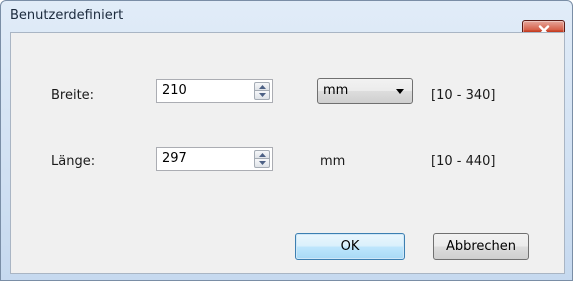 The height and width of the screenshot is (281, 573). Describe the element at coordinates (333, 161) in the screenshot. I see `length-unit: mm` at that location.